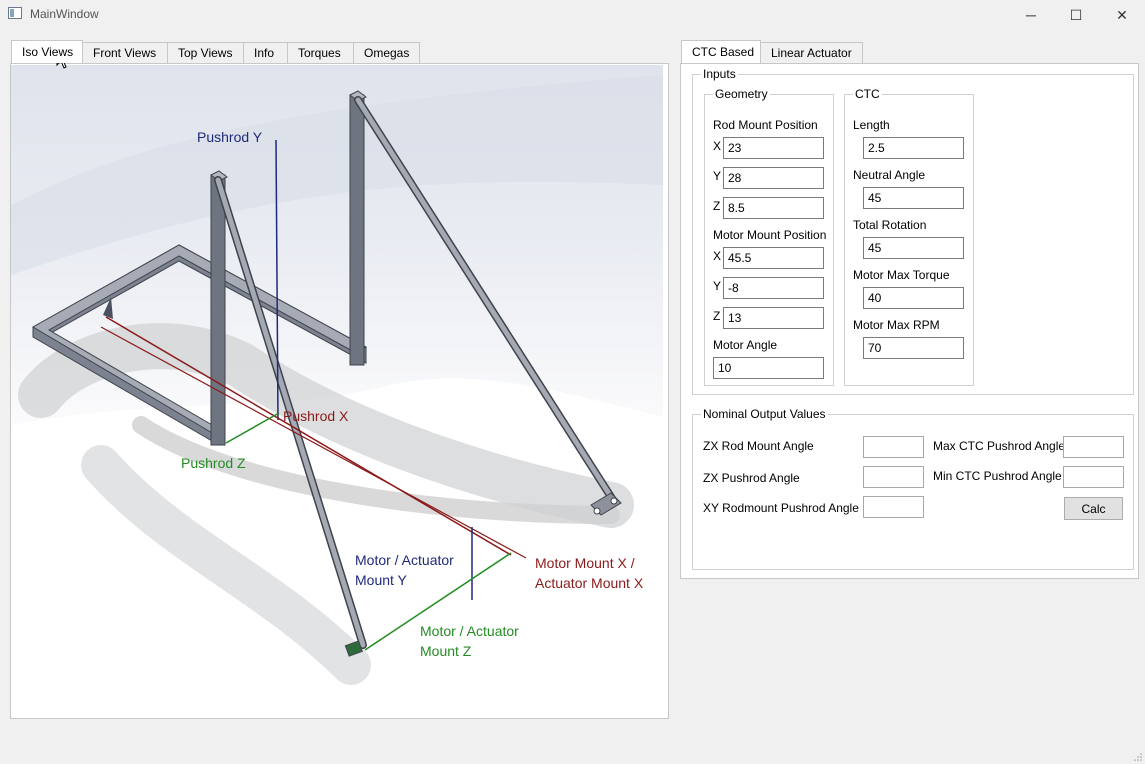  What do you see at coordinates (871, 125) in the screenshot?
I see `length-label: Length` at bounding box center [871, 125].